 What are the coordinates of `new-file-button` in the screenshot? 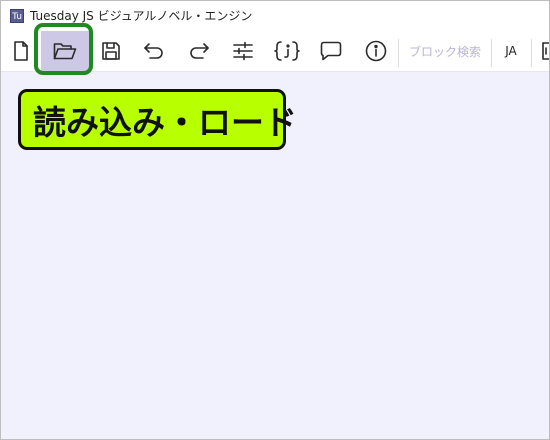 It's located at (21, 51).